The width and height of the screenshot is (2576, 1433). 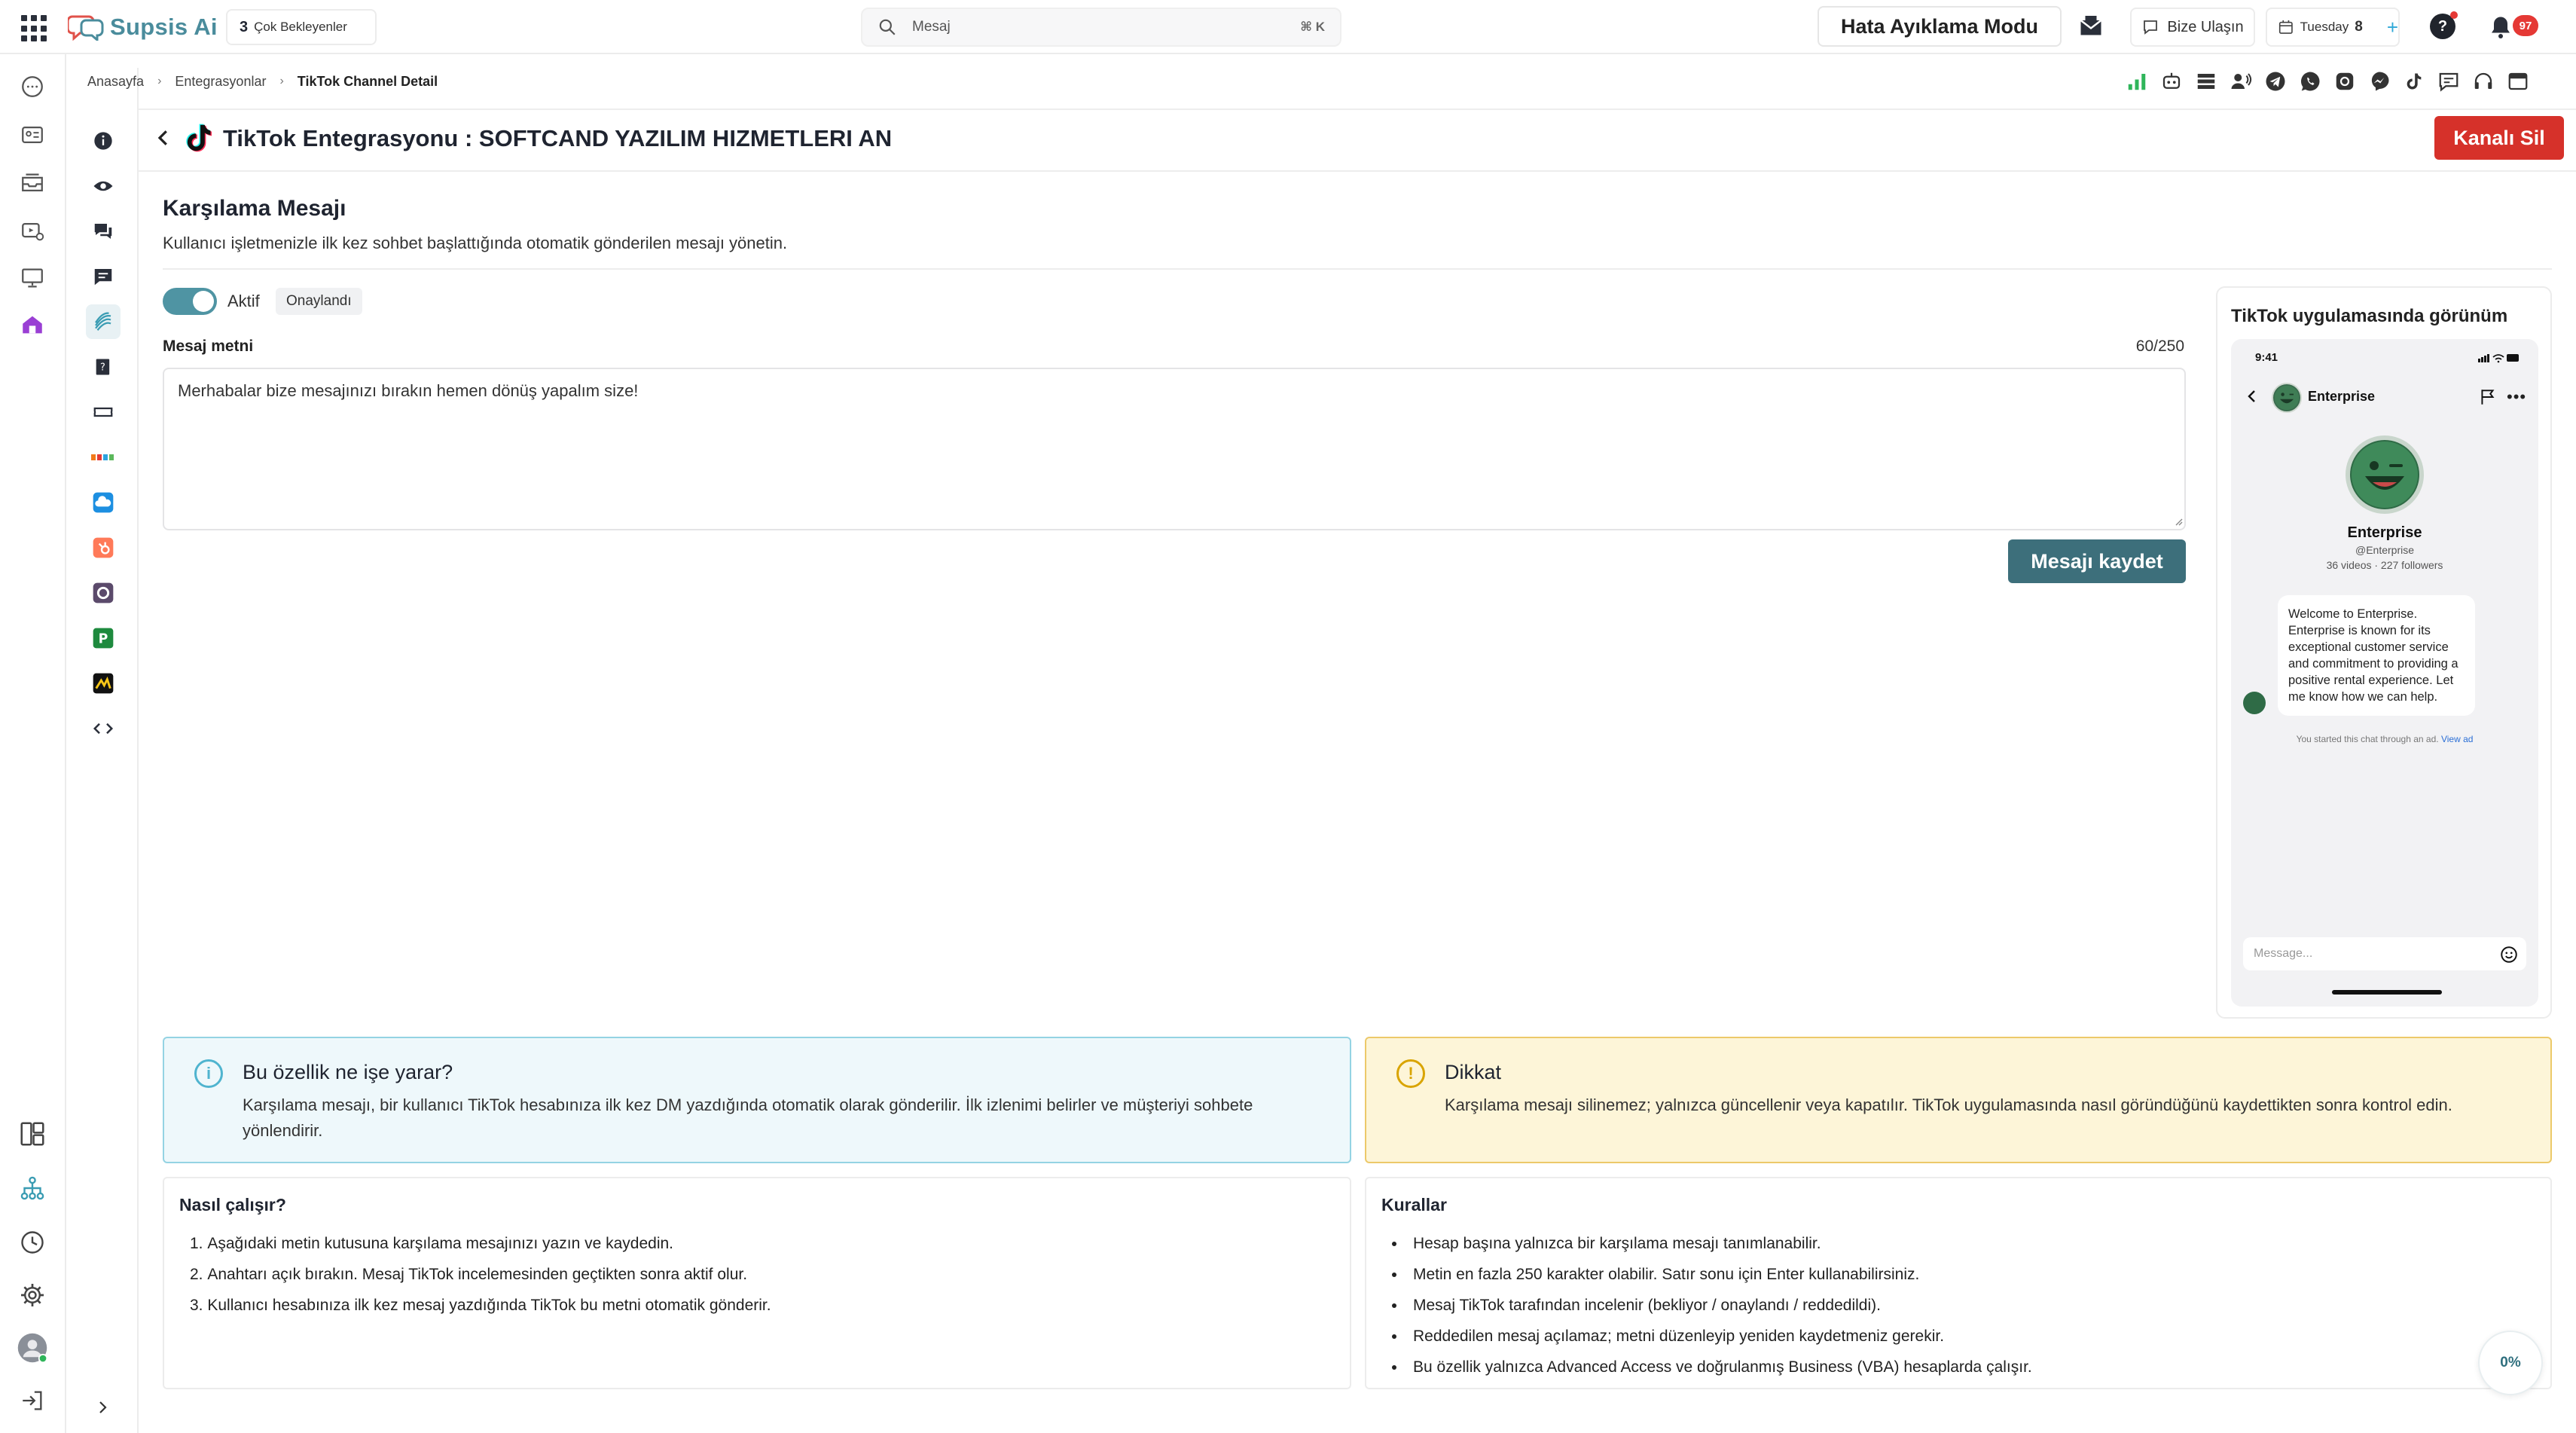 I want to click on tiktok-logo-icon, so click(x=199, y=138).